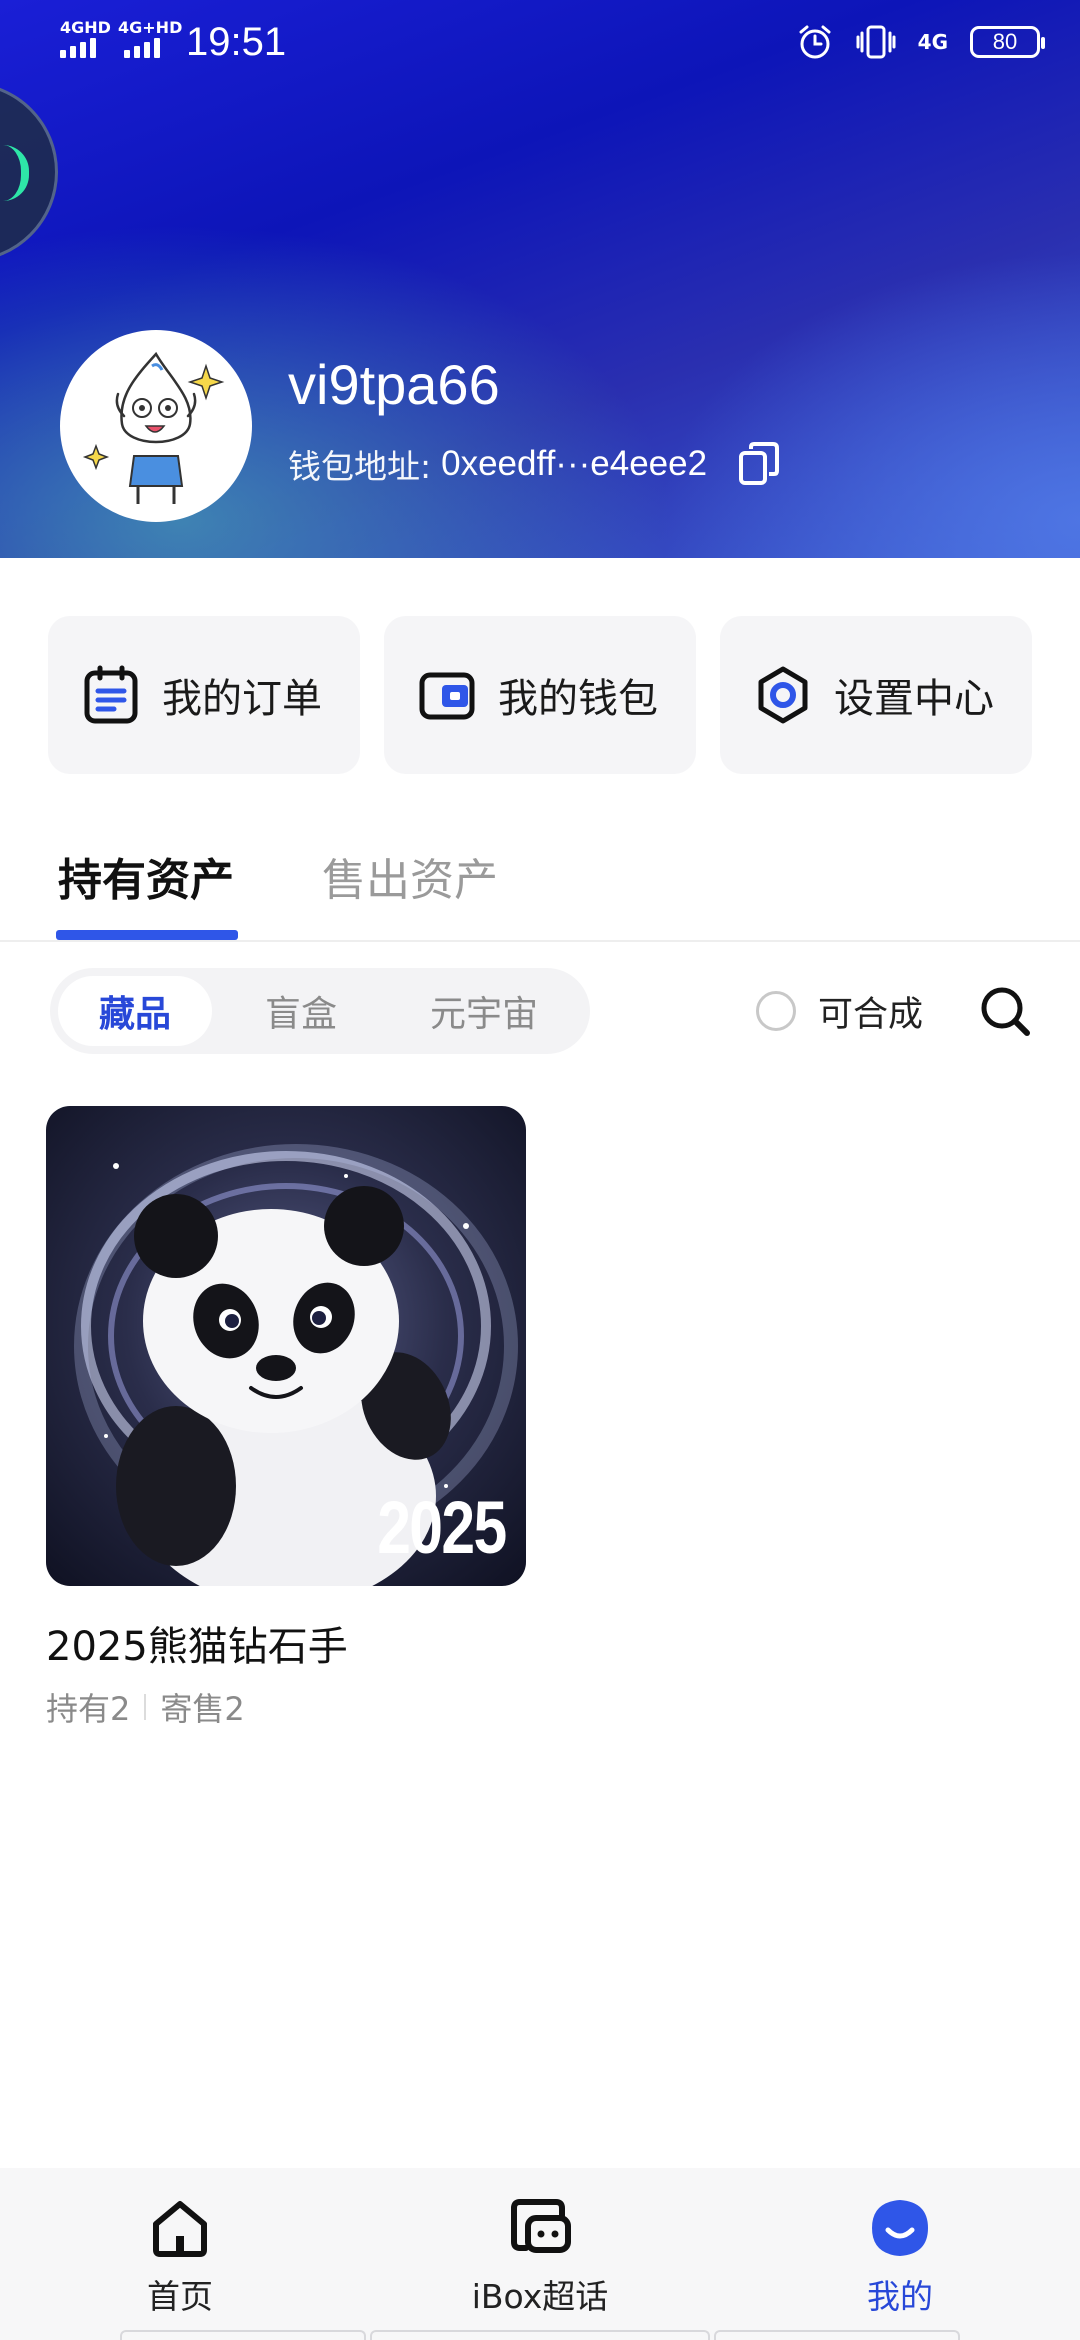 This screenshot has width=1080, height=2340. What do you see at coordinates (146, 876) in the screenshot?
I see `tab-held-assets: 持有资产` at bounding box center [146, 876].